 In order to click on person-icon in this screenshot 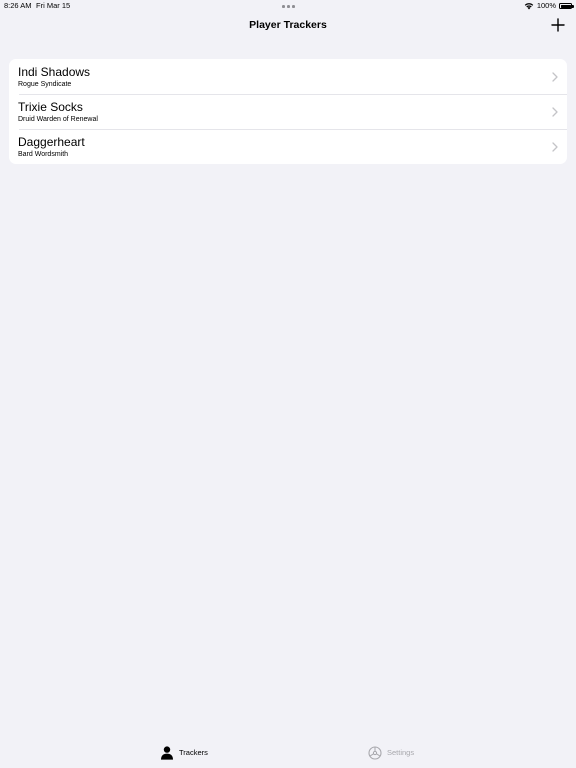, I will do `click(167, 753)`.